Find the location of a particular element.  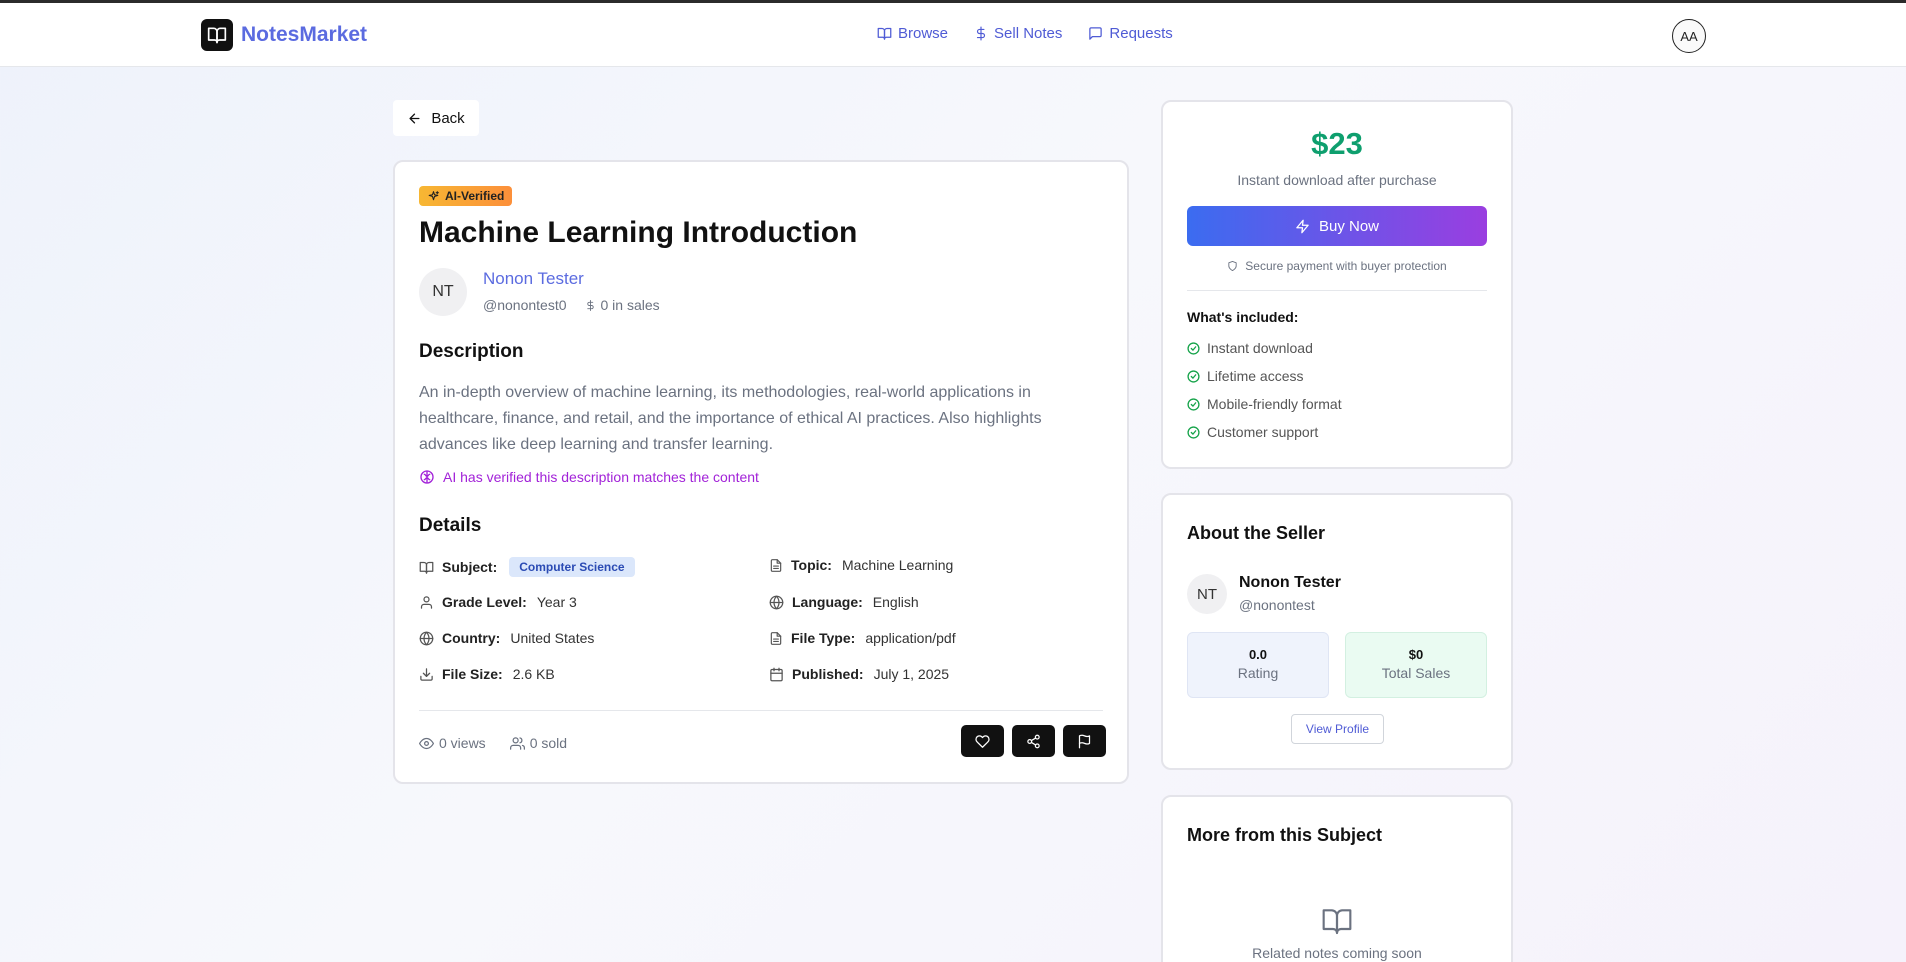

author-sales: 0 in sales is located at coordinates (622, 305).